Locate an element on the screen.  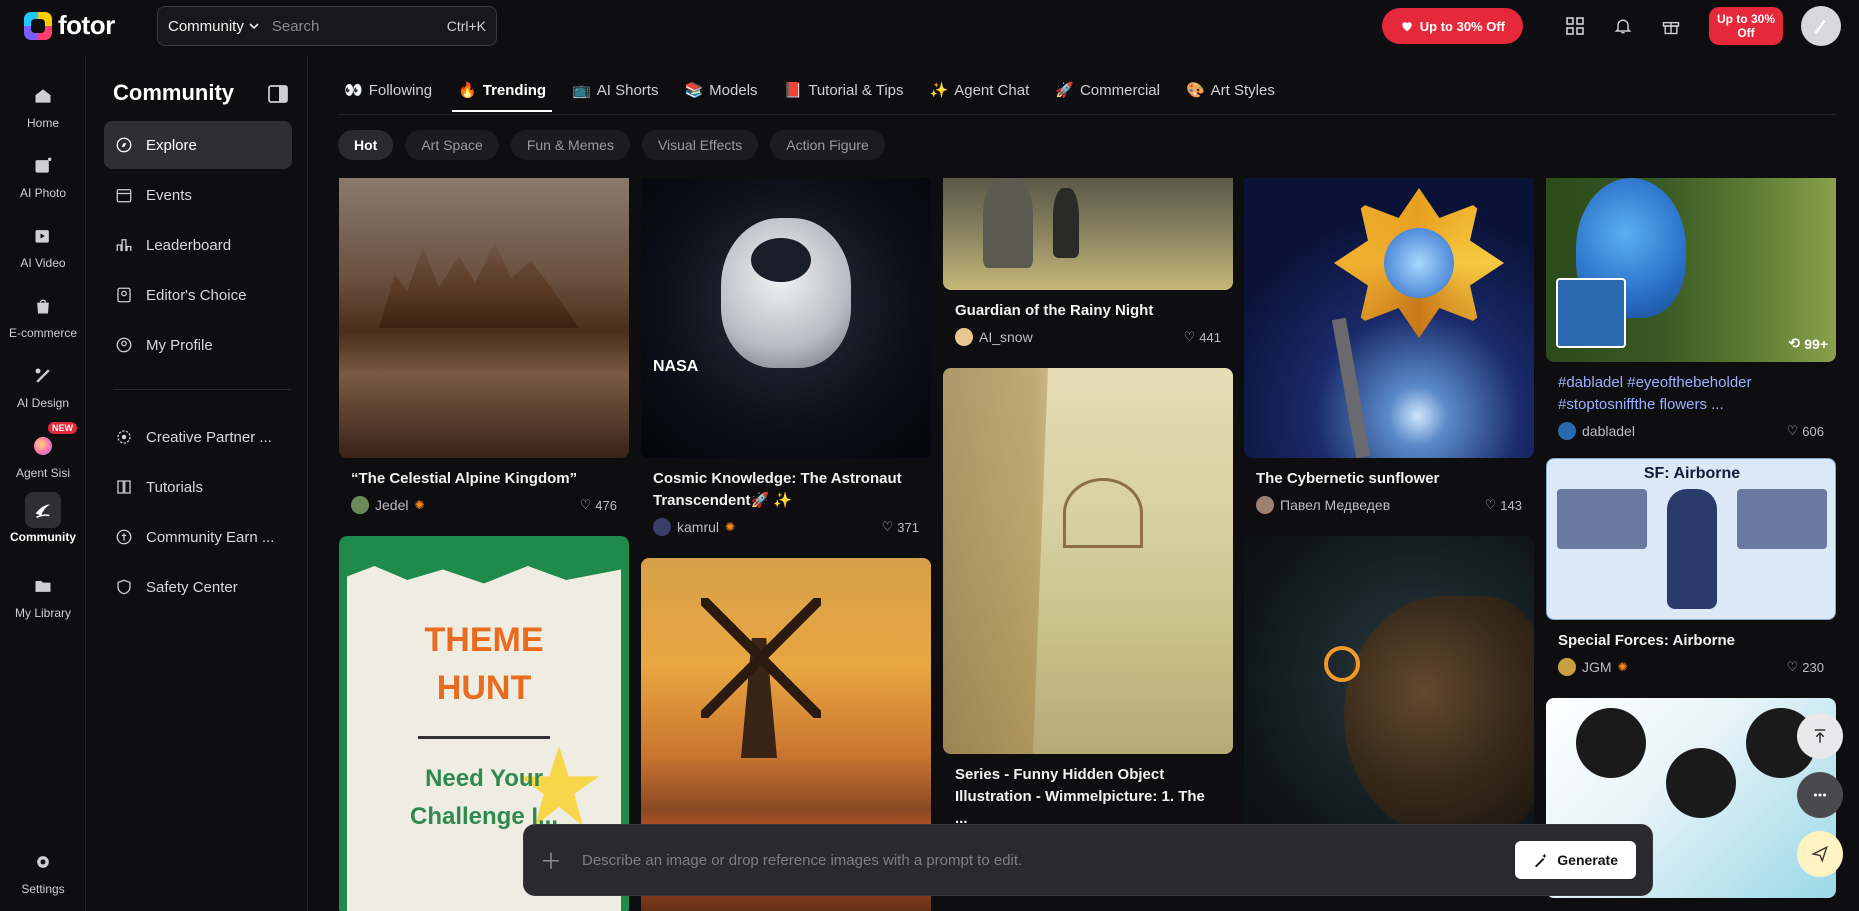
card-likes: ♡ 441 is located at coordinates (1202, 337).